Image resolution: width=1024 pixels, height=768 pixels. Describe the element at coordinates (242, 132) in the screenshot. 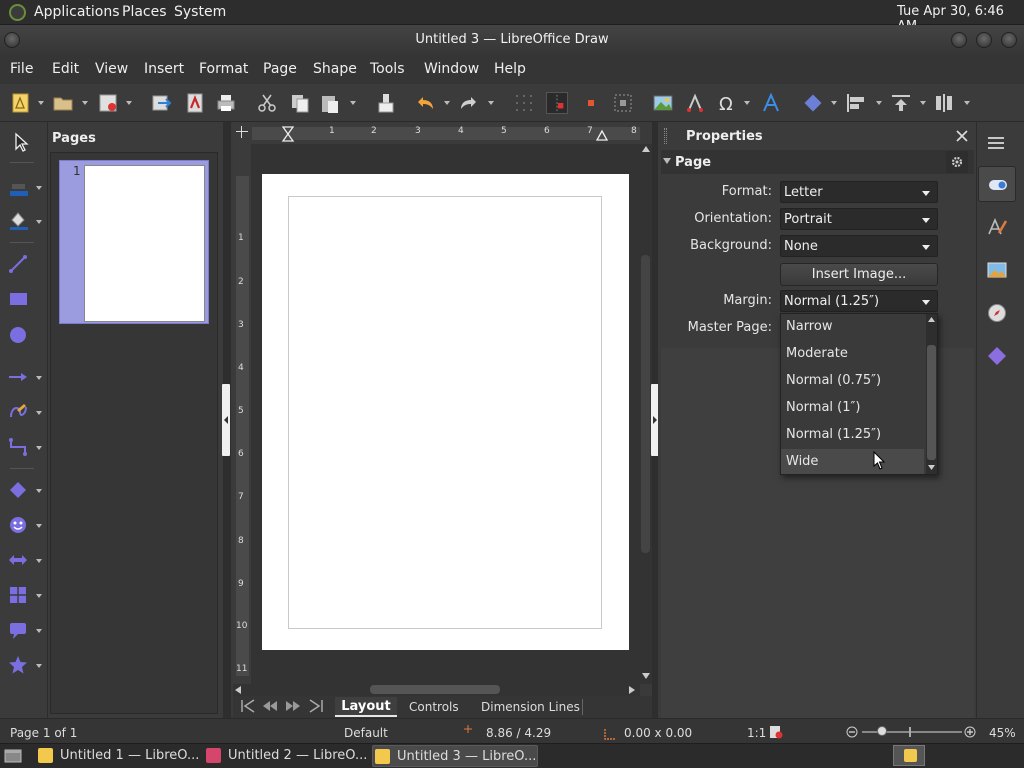

I see `ruler-origin` at that location.